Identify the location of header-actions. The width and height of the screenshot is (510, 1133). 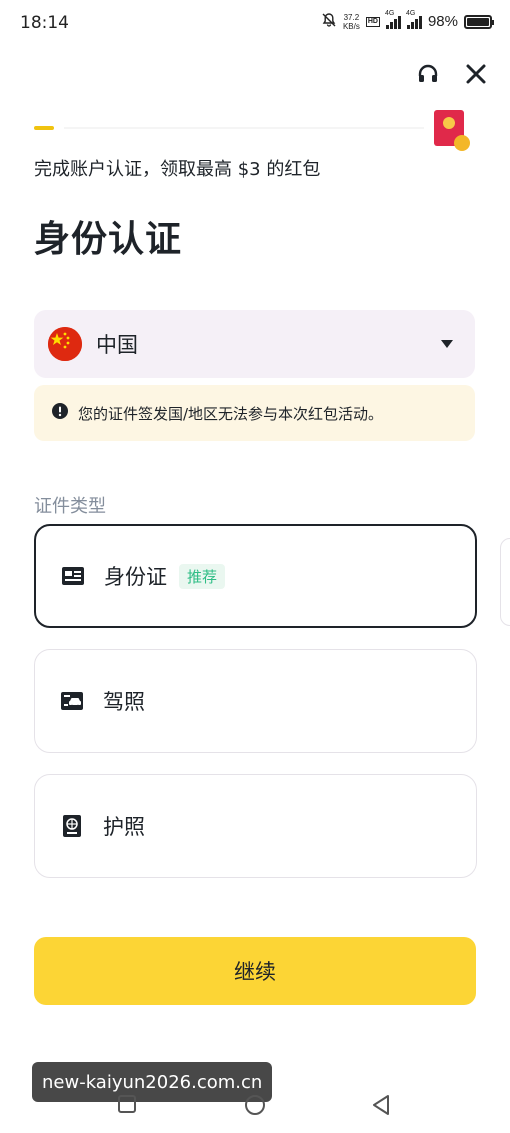
(452, 74).